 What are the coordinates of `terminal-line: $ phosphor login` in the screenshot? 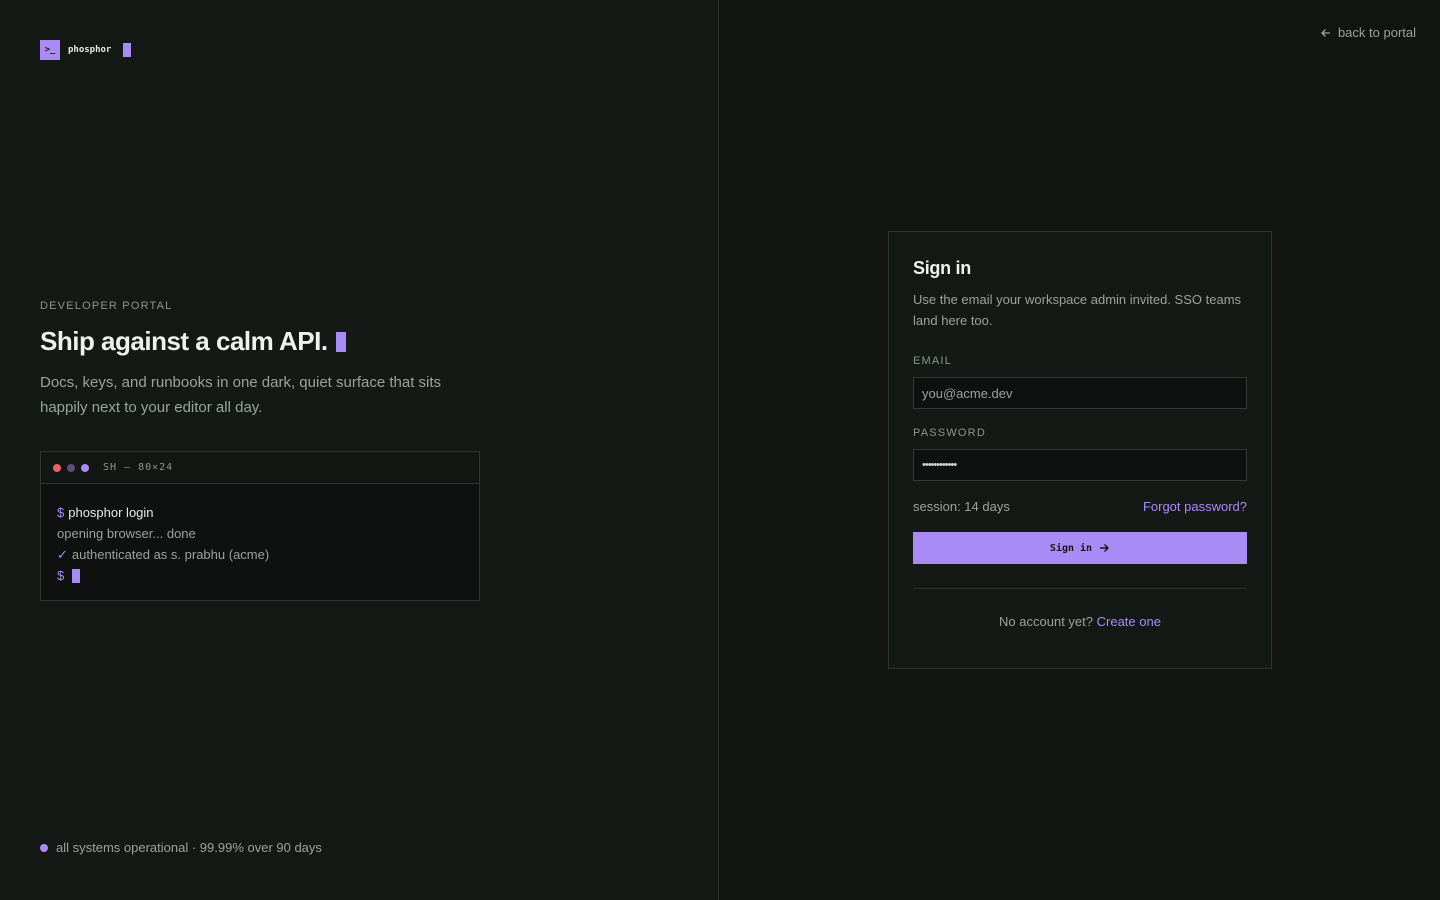 It's located at (260, 512).